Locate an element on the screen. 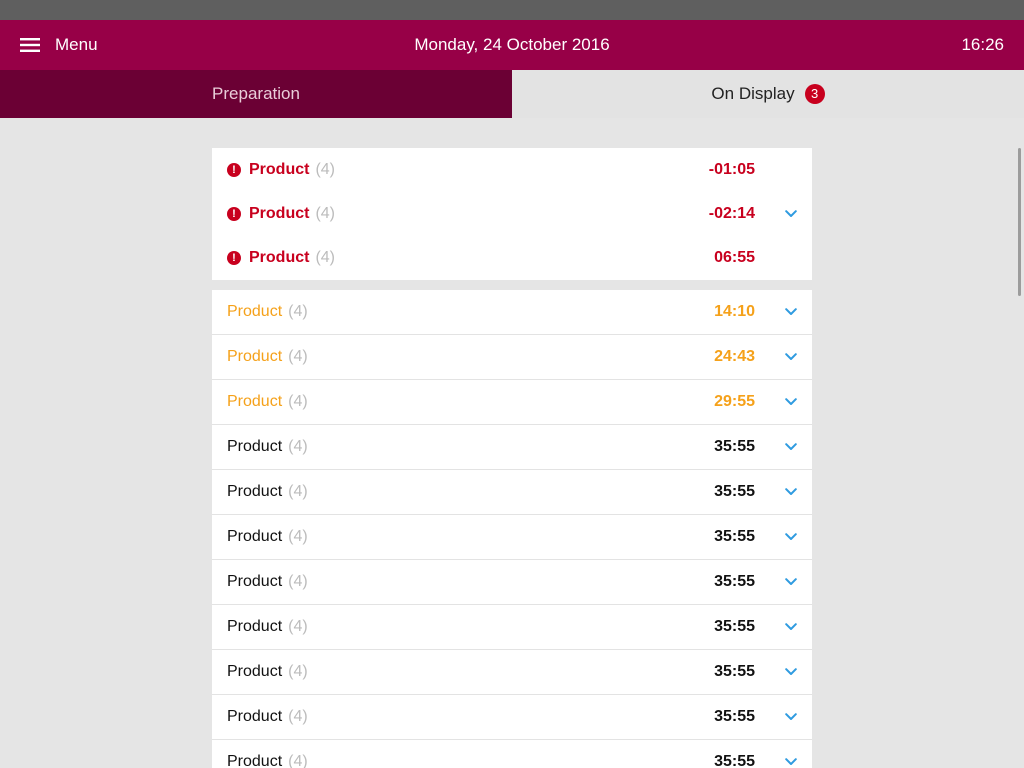 The height and width of the screenshot is (768, 1024). product-timer: 29:55 is located at coordinates (734, 401).